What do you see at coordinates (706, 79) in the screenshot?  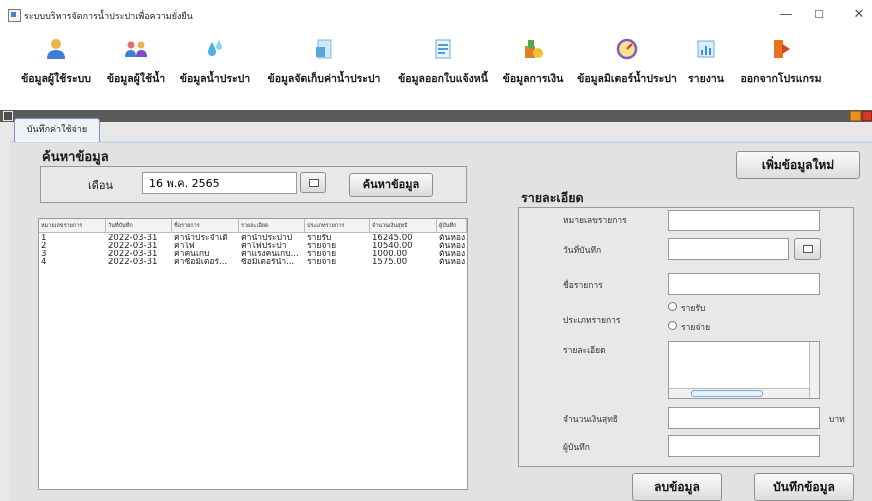 I see `toolbar-label: รายงาน` at bounding box center [706, 79].